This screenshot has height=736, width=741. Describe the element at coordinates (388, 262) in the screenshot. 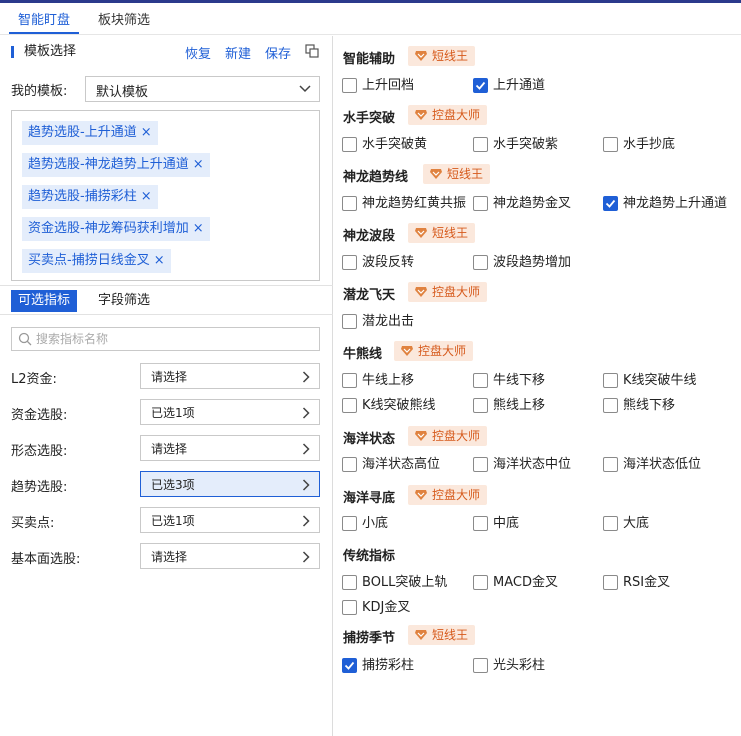

I see `indicator-checkbox-label: 波段反转` at that location.